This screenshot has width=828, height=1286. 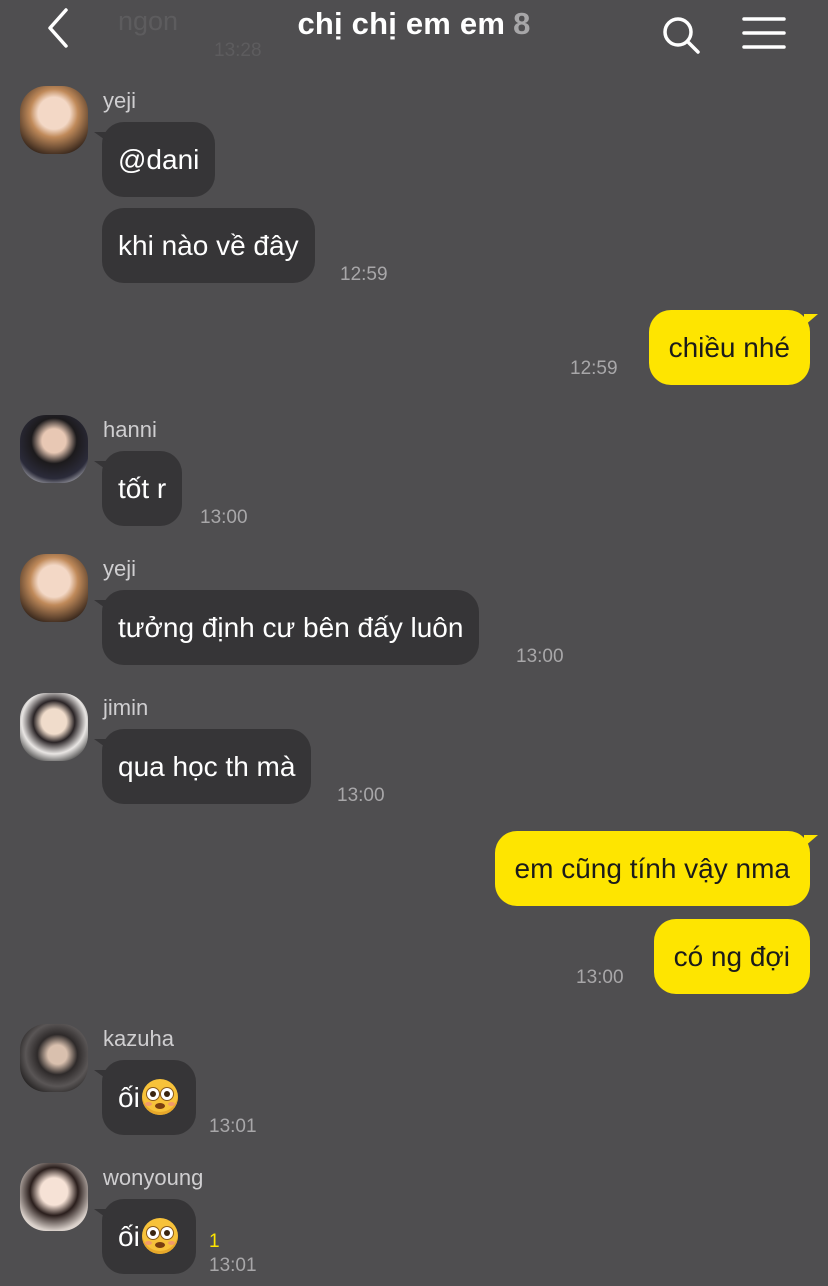 What do you see at coordinates (656, 868) in the screenshot?
I see `my-message-bubble: em cũng tính vậy nma` at bounding box center [656, 868].